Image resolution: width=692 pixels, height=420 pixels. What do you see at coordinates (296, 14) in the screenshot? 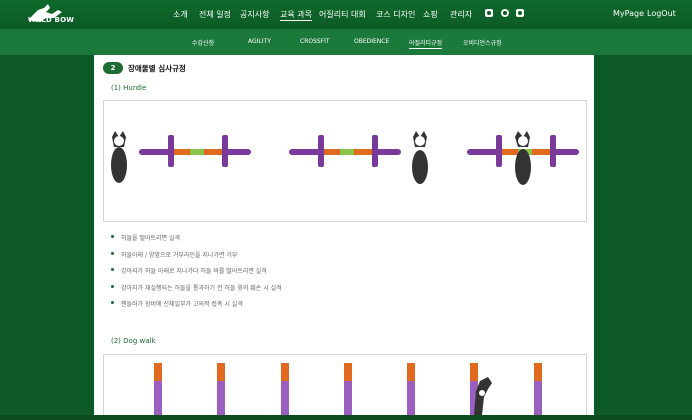
I see `nav-item-education: 교육 과목` at bounding box center [296, 14].